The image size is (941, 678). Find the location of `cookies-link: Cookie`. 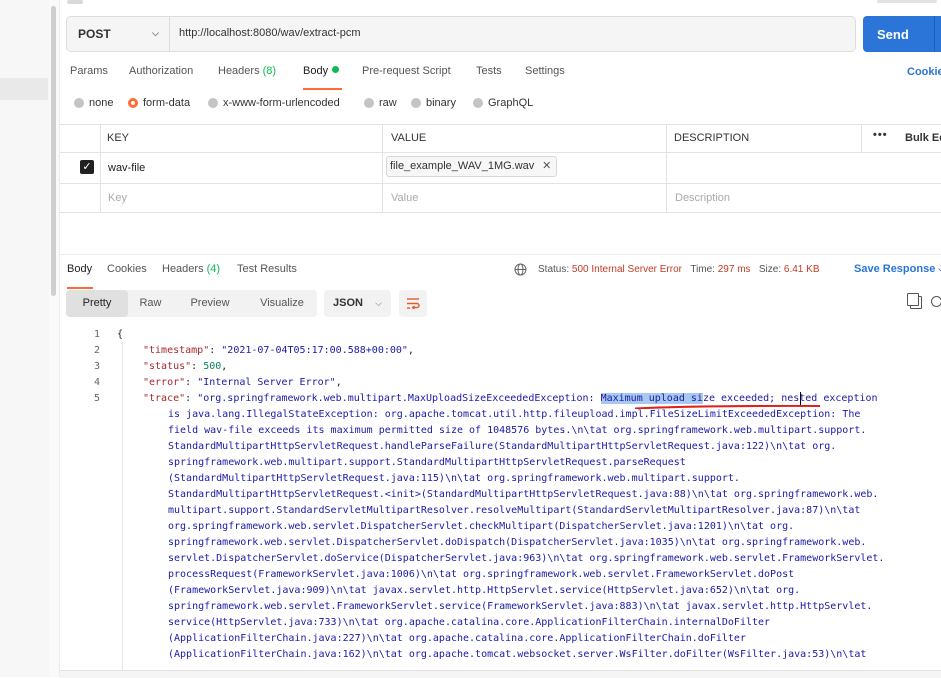

cookies-link: Cookie is located at coordinates (924, 72).